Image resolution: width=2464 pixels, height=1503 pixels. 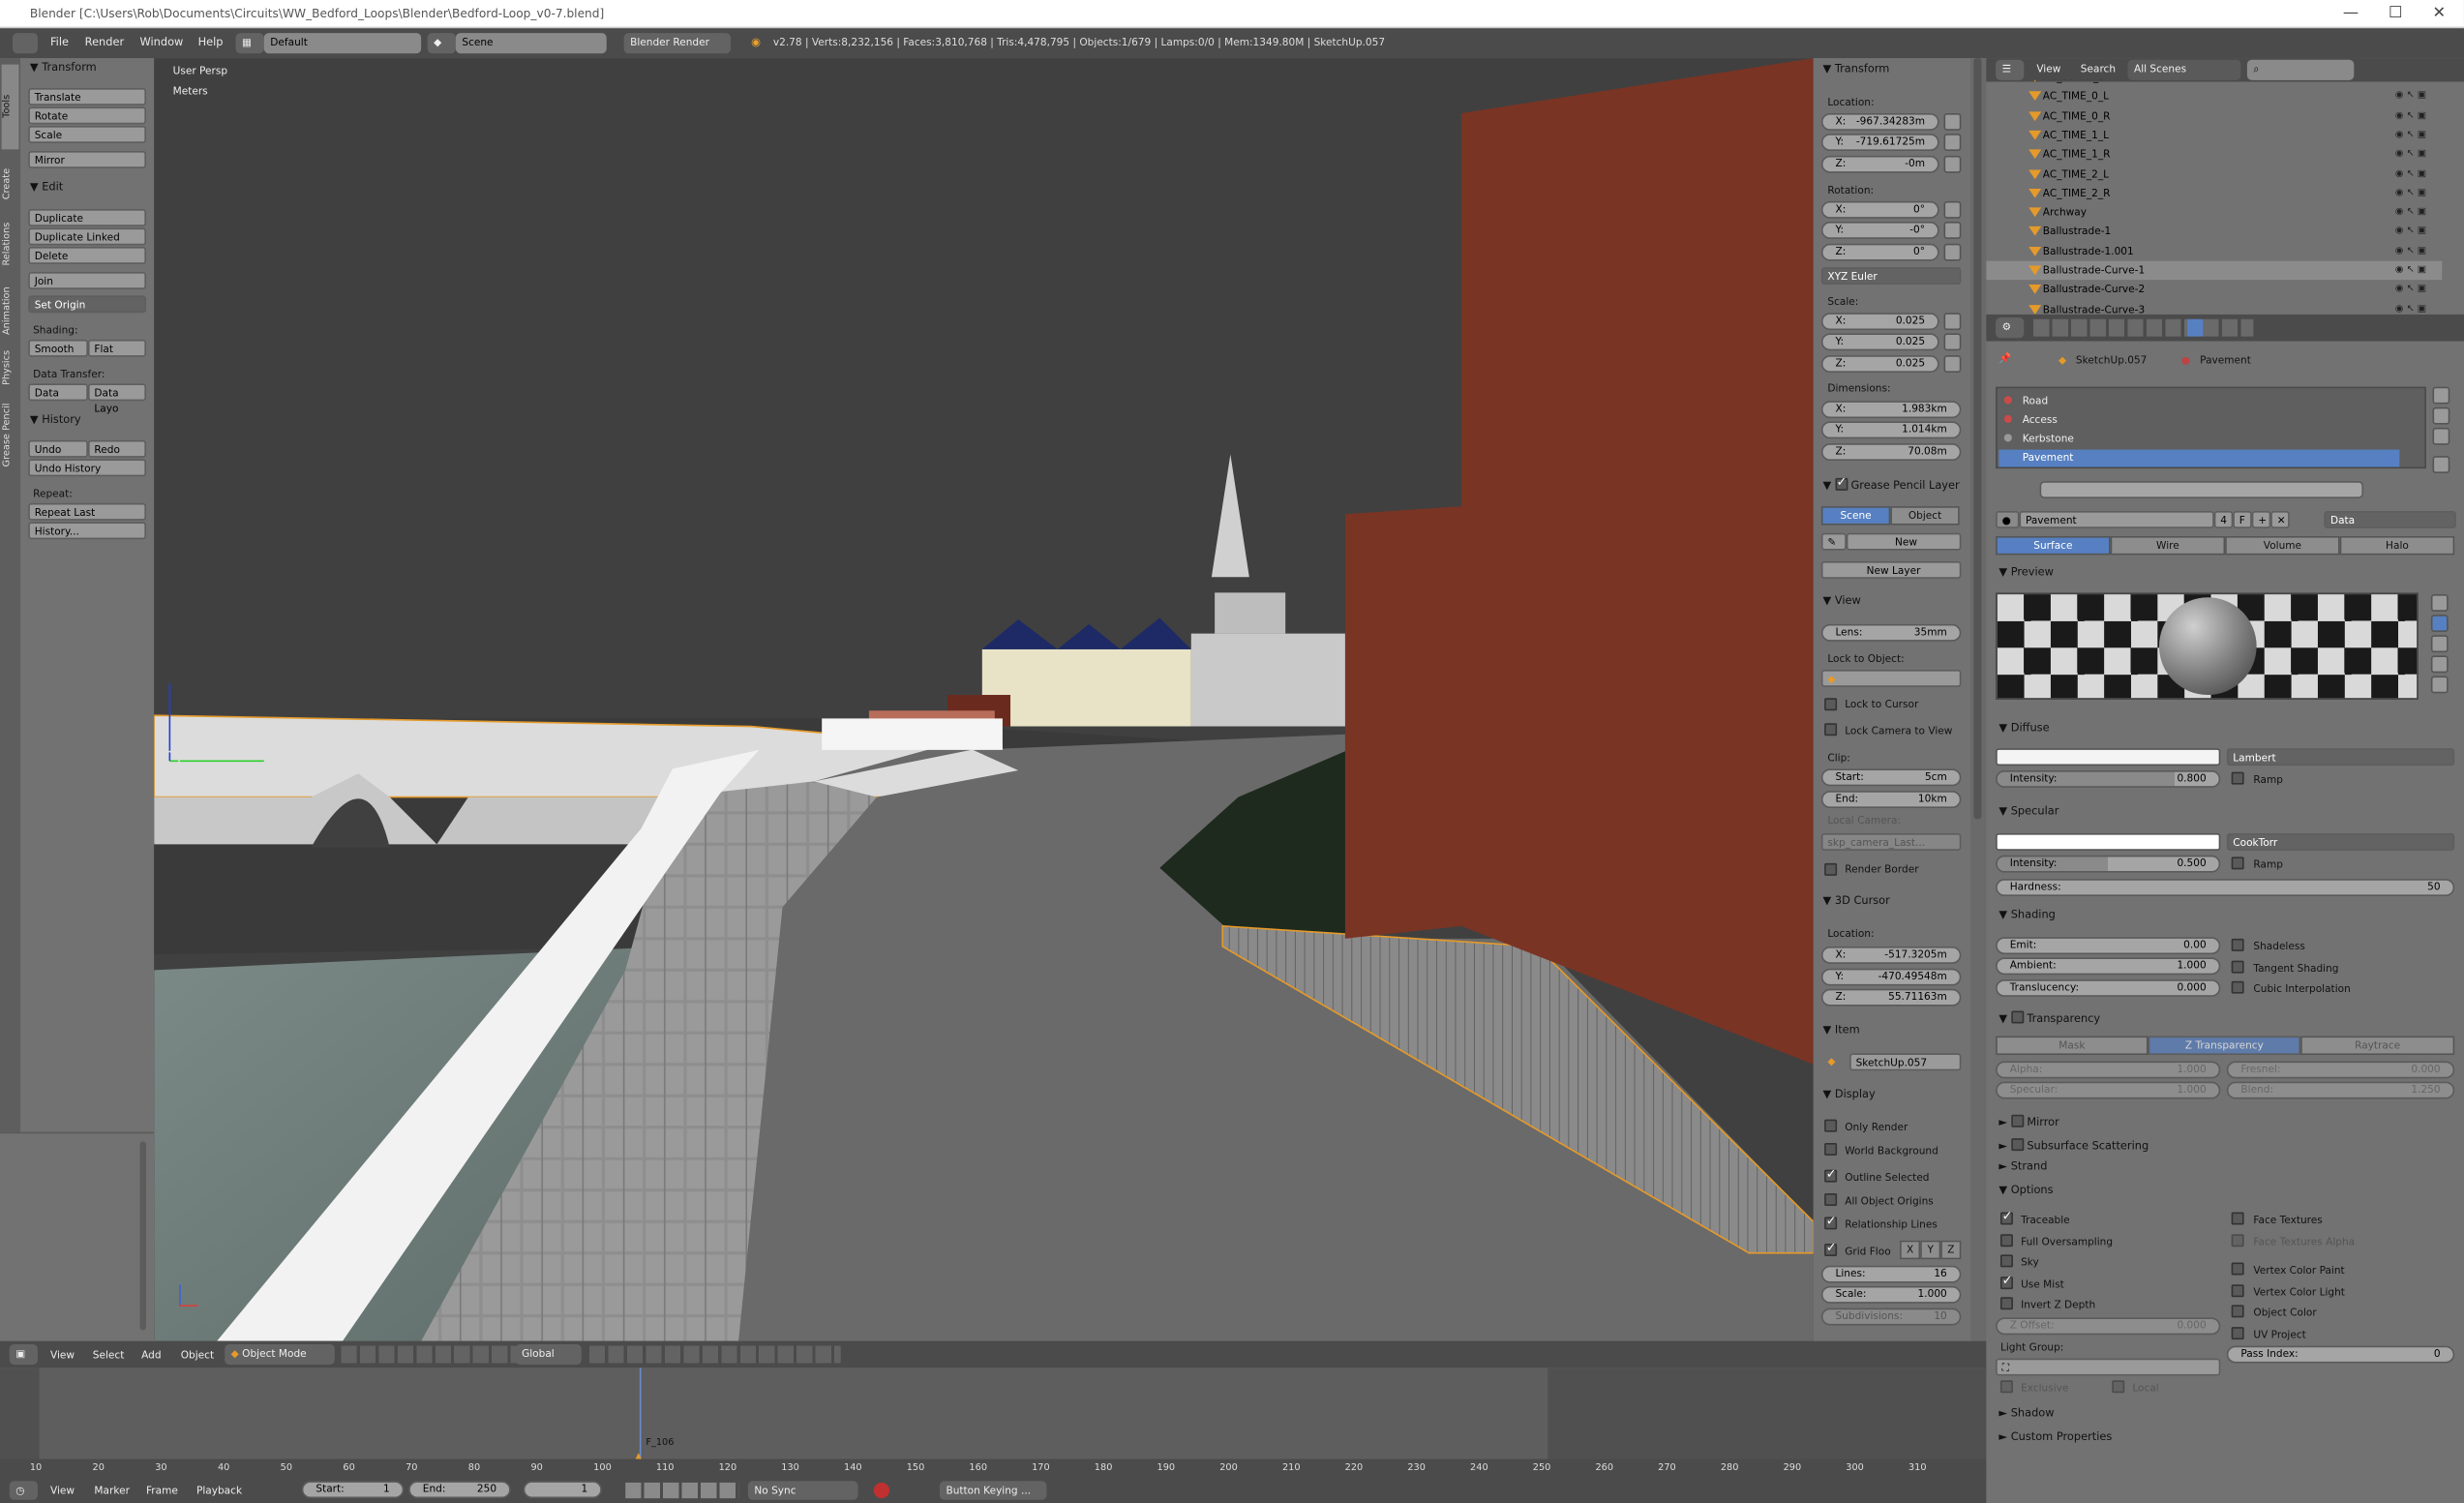 What do you see at coordinates (1879, 121) in the screenshot?
I see `location-x-field: X: -967.34283m` at bounding box center [1879, 121].